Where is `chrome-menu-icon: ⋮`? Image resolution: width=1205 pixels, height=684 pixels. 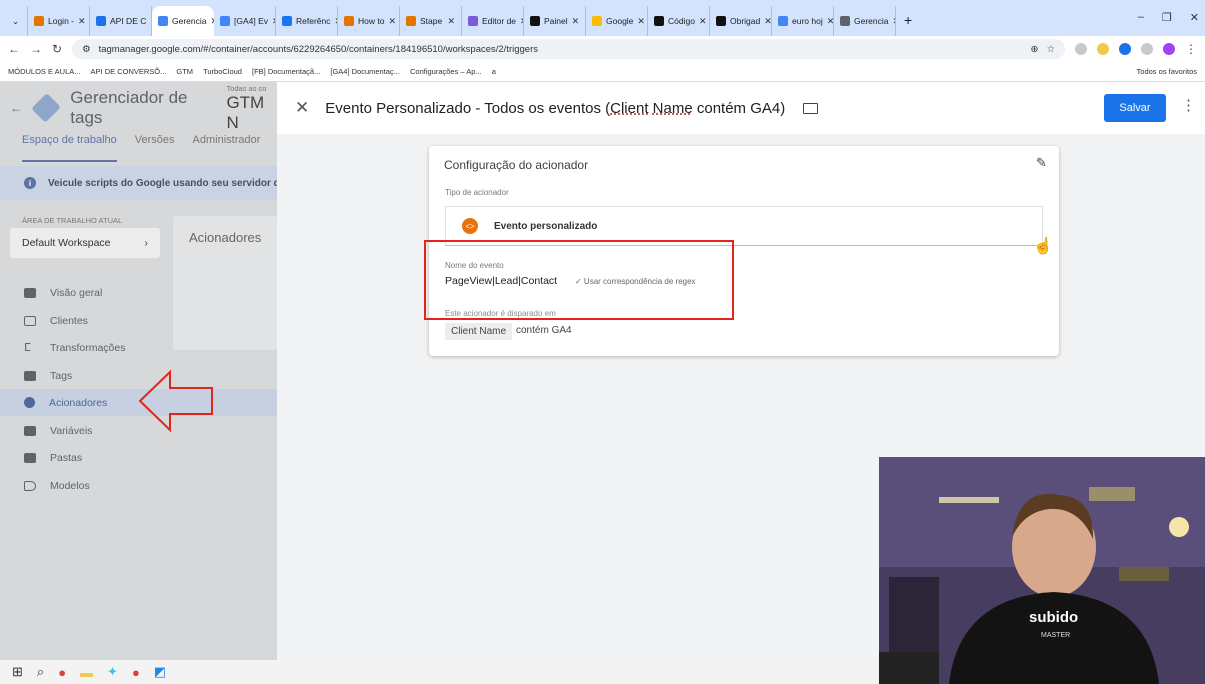 chrome-menu-icon: ⋮ is located at coordinates (1191, 49).